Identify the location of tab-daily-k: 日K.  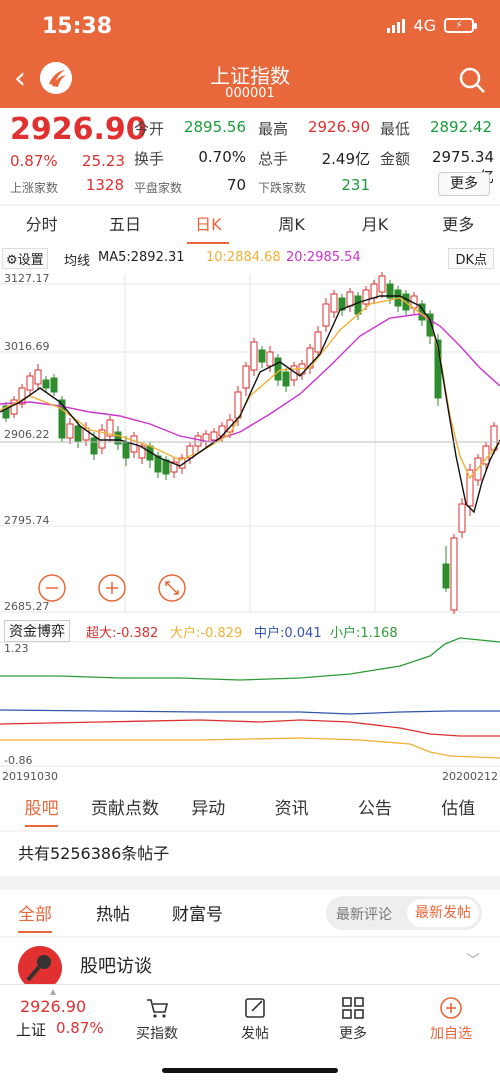
(208, 226).